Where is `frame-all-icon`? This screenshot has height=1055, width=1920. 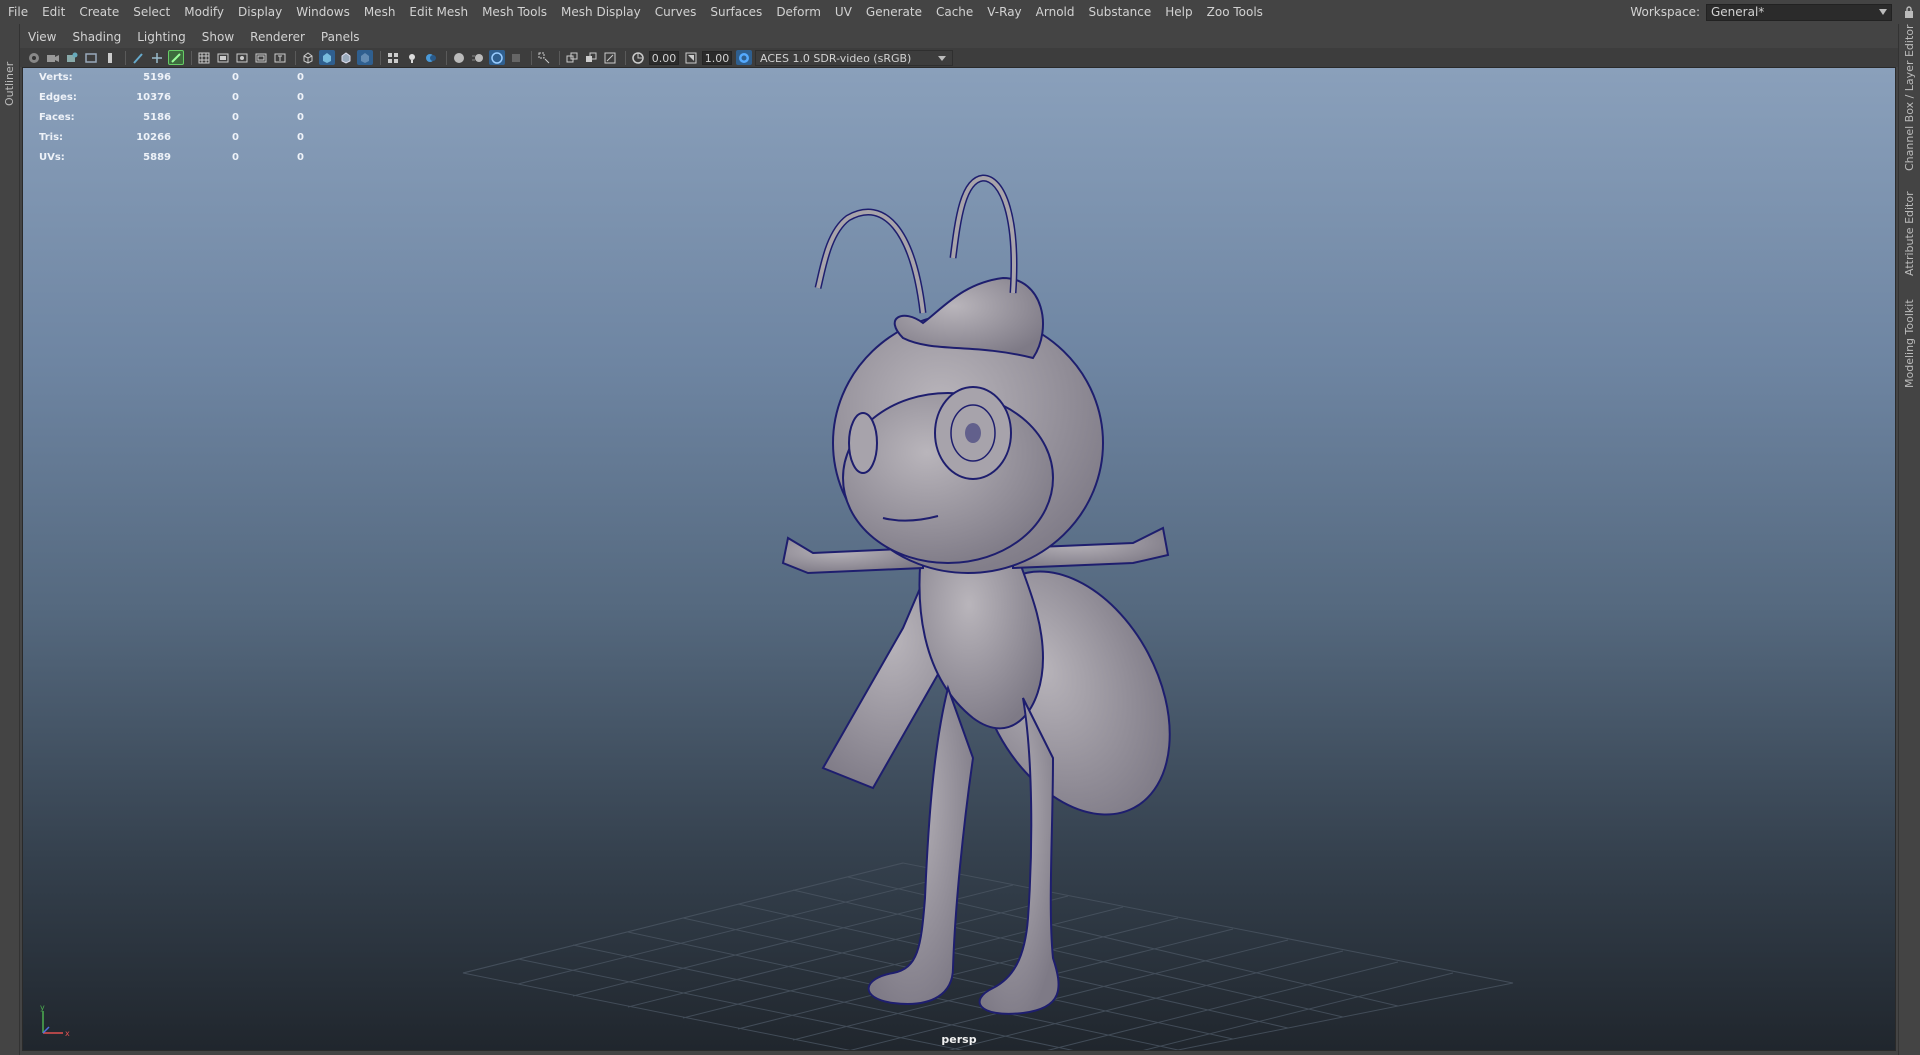 frame-all-icon is located at coordinates (610, 57).